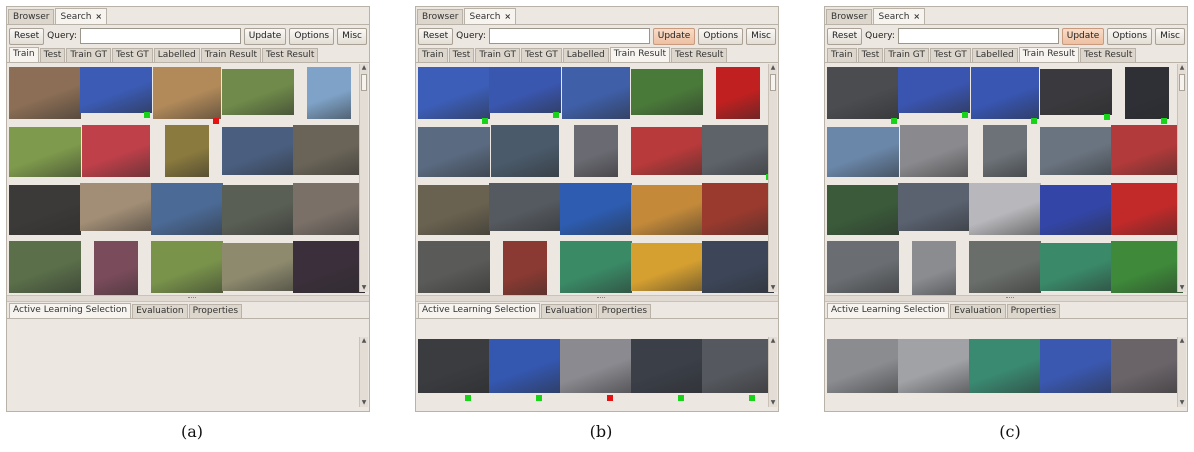  I want to click on scrollbar-thumb, so click(773, 82).